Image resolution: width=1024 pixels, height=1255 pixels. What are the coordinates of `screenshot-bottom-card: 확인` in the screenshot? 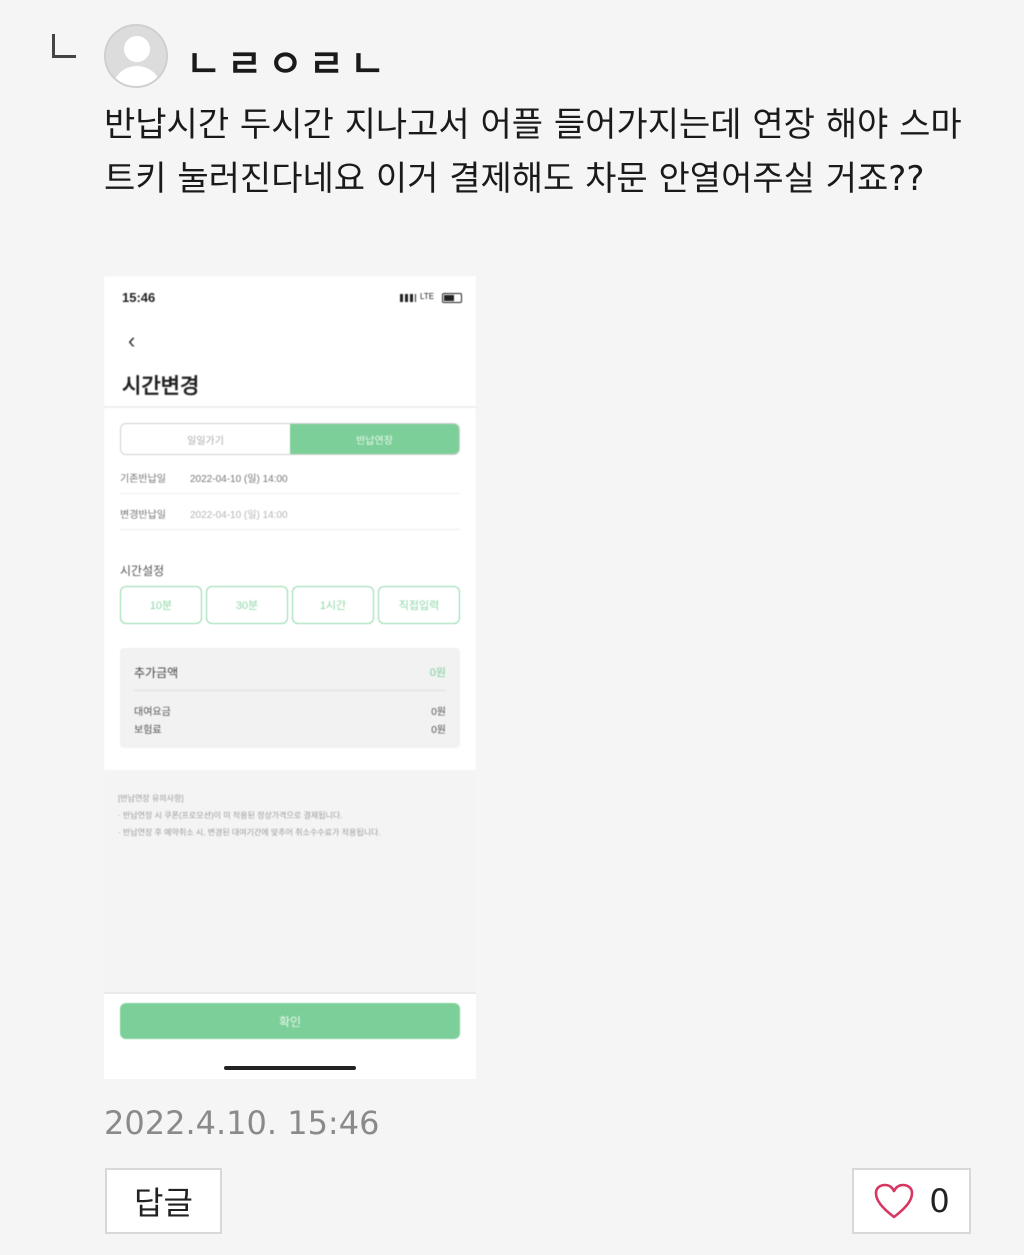 It's located at (290, 1036).